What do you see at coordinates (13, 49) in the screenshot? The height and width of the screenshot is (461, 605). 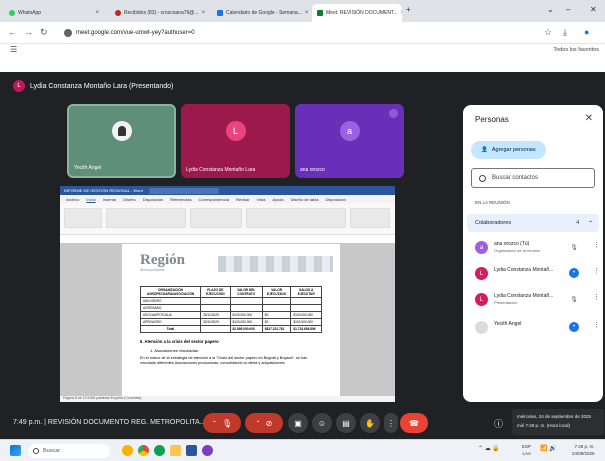 I see `apps-icon: ☰` at bounding box center [13, 49].